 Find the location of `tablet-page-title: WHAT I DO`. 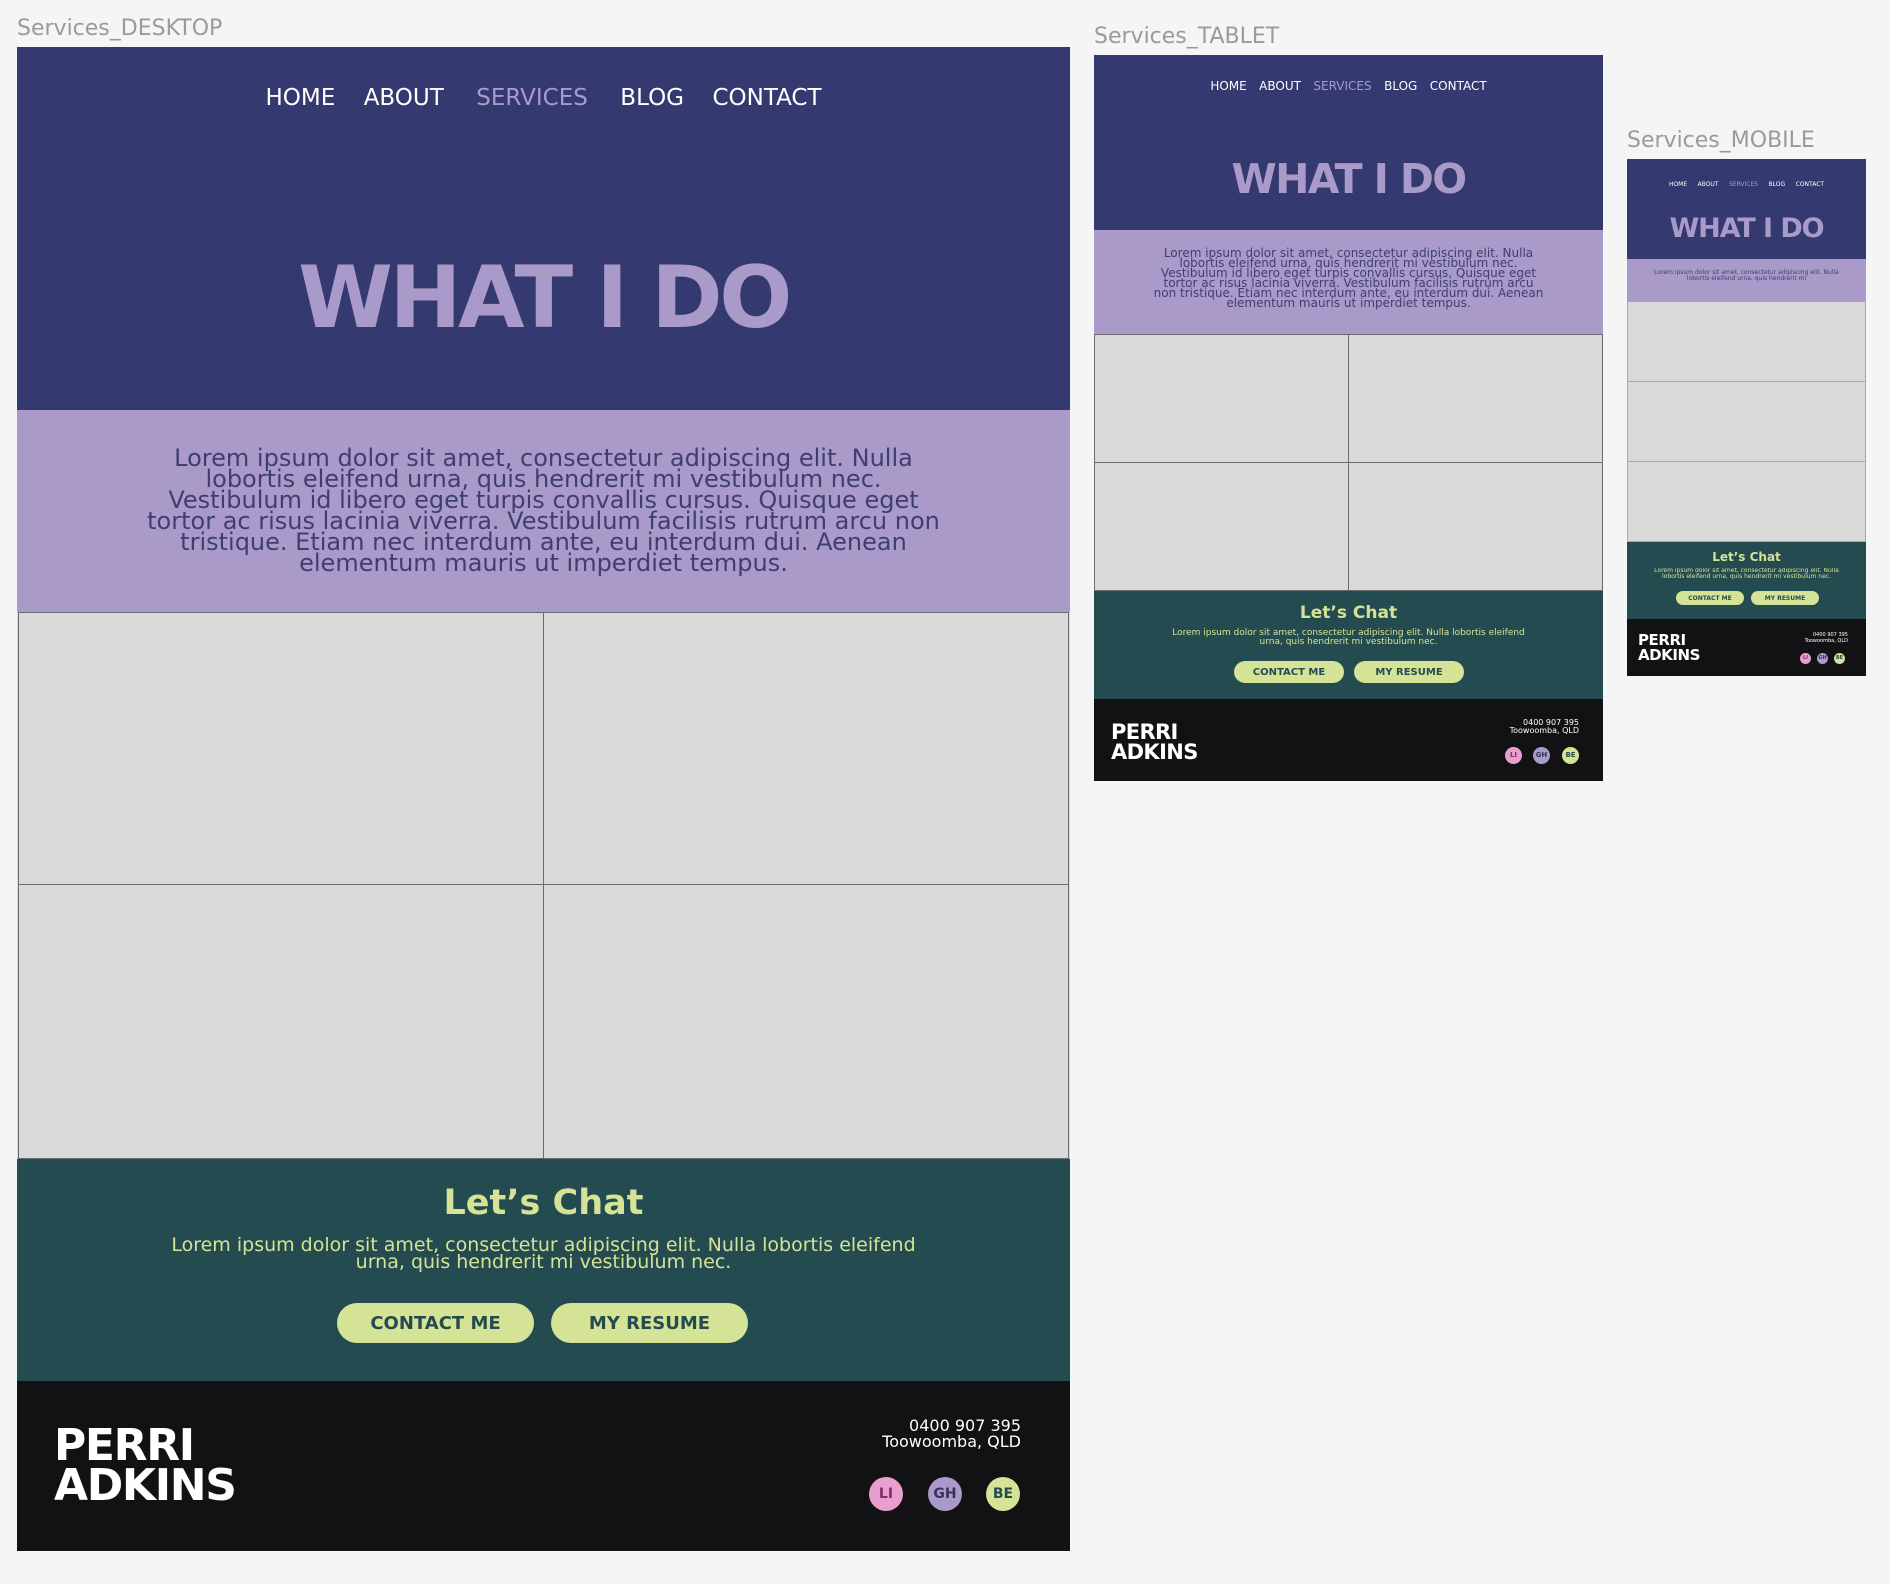

tablet-page-title: WHAT I DO is located at coordinates (1349, 179).